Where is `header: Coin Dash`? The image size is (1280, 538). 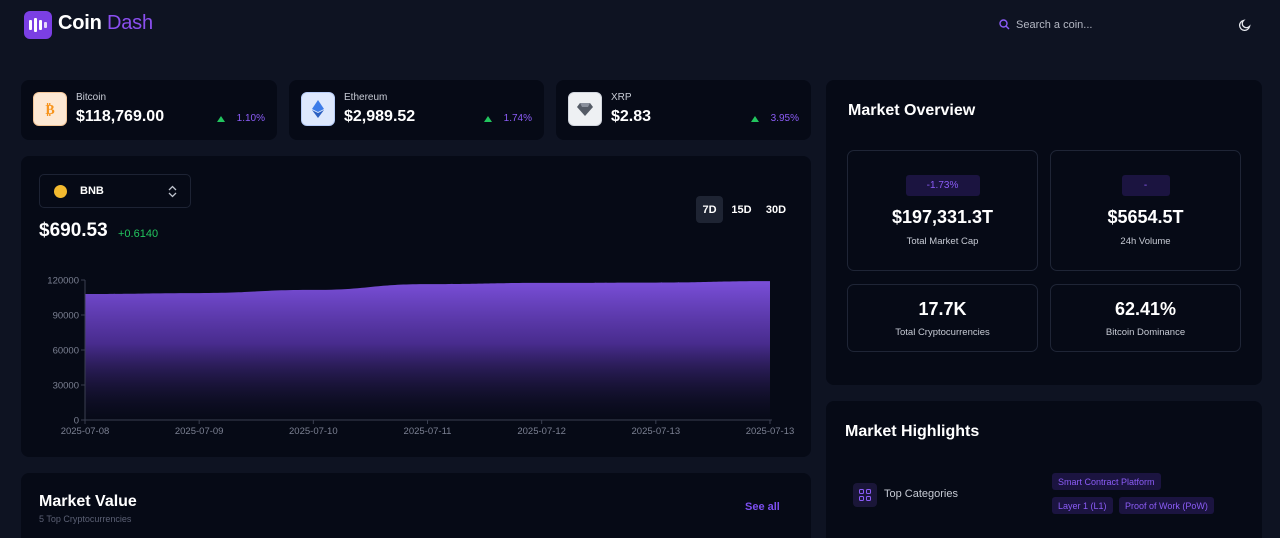 header: Coin Dash is located at coordinates (640, 25).